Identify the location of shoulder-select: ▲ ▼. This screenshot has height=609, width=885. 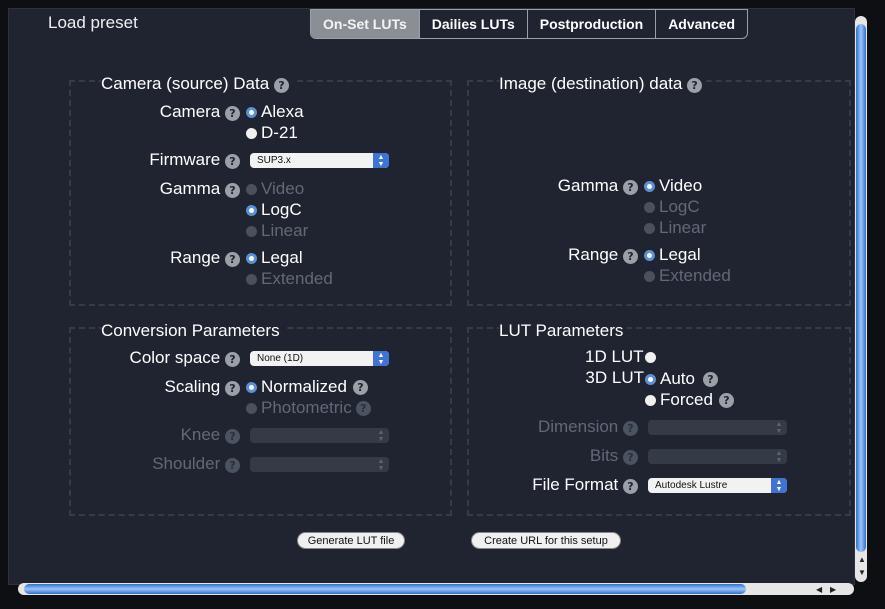
(319, 464).